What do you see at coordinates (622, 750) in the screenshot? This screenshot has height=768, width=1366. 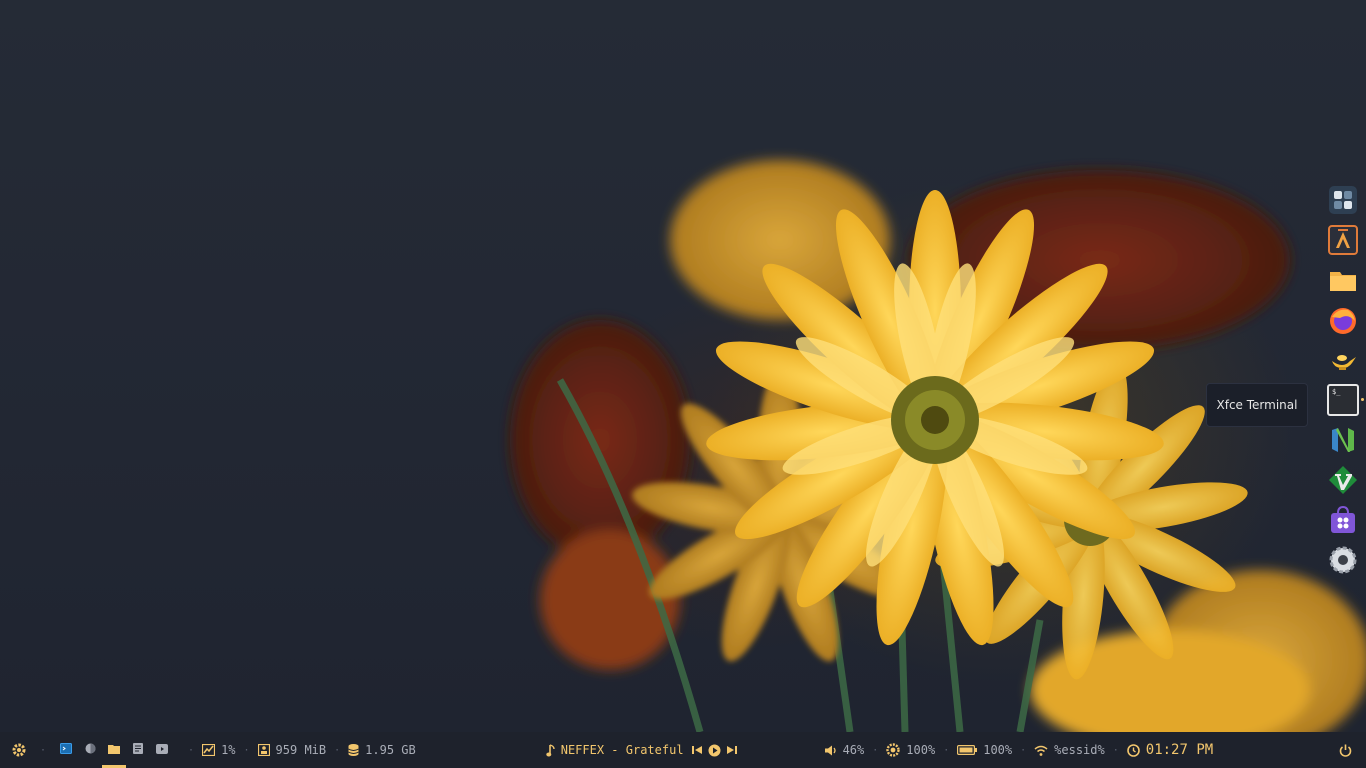 I see `music-title: NEFFEX - Grateful` at bounding box center [622, 750].